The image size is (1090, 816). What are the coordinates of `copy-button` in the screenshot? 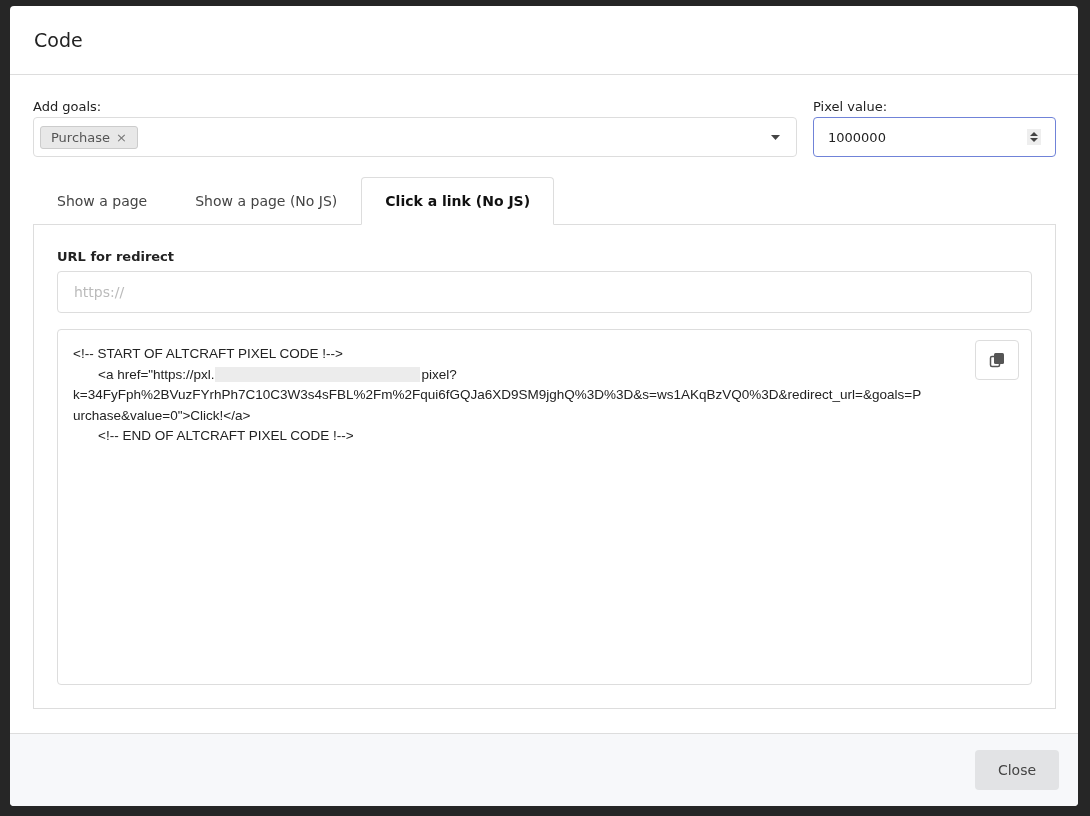 It's located at (997, 360).